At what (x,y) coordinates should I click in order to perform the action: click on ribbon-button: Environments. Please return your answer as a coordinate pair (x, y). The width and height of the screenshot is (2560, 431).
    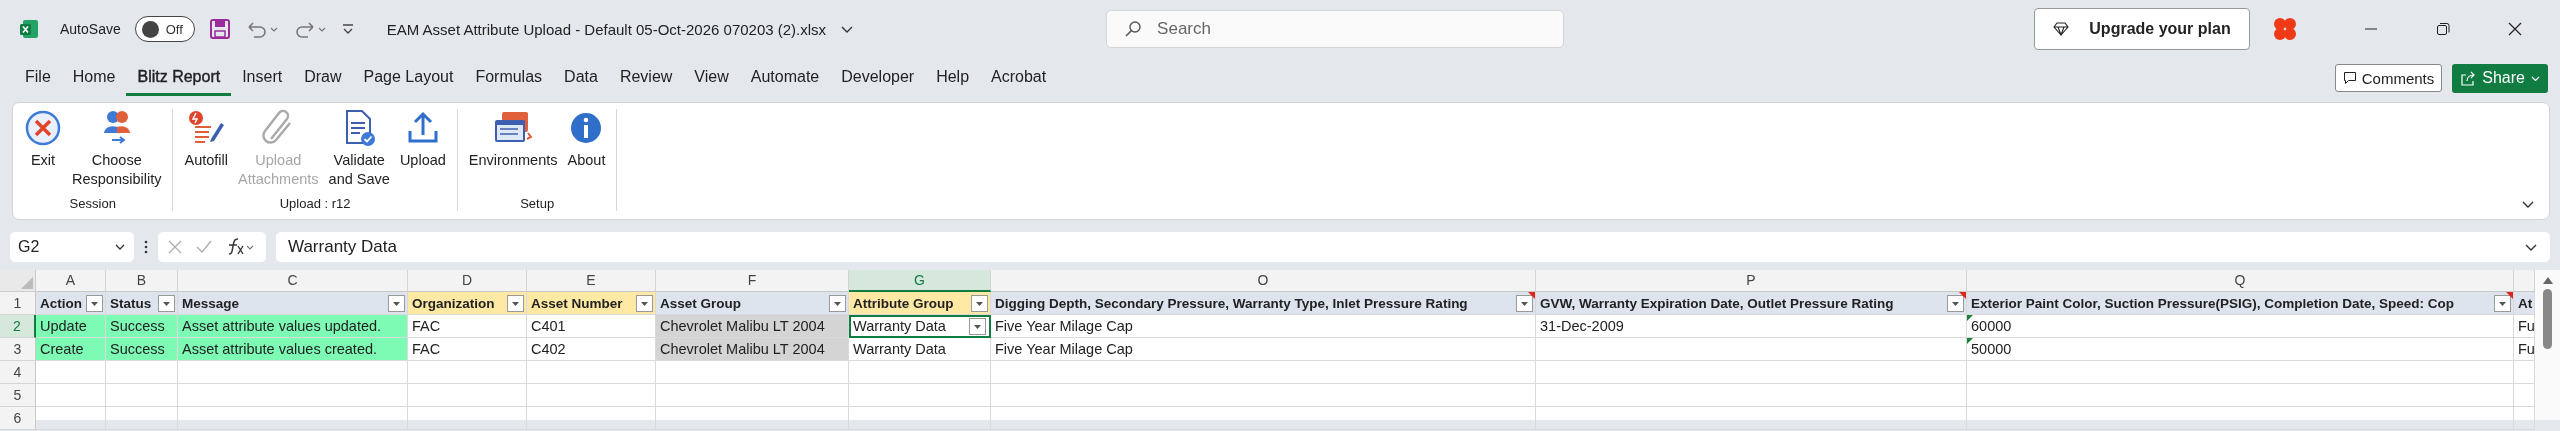
    Looking at the image, I should click on (513, 139).